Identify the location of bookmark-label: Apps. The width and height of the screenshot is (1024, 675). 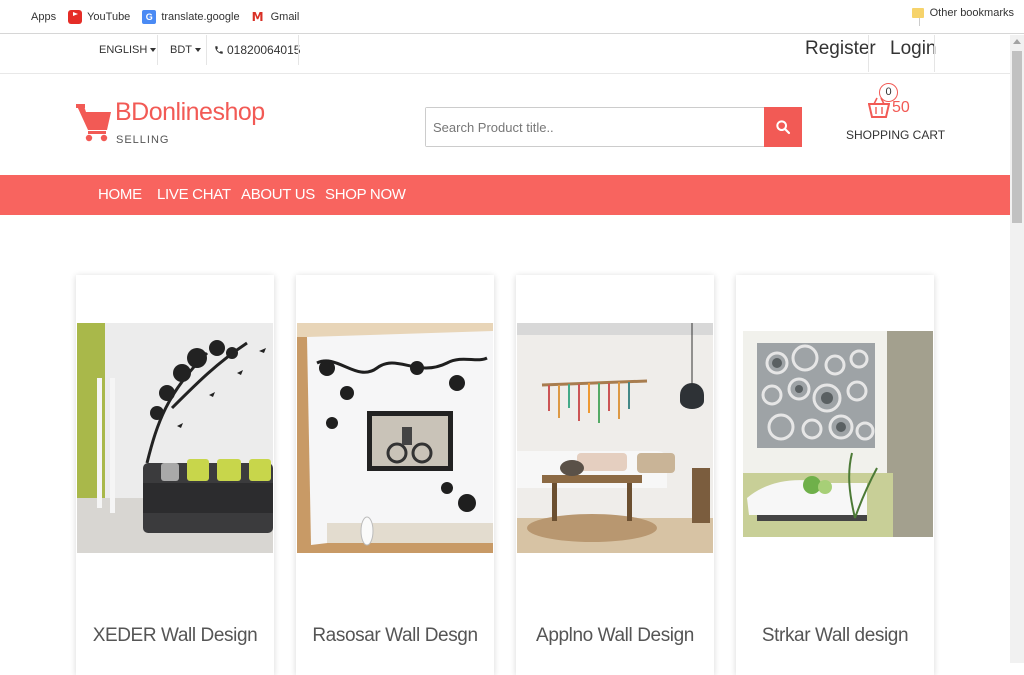
(44, 16).